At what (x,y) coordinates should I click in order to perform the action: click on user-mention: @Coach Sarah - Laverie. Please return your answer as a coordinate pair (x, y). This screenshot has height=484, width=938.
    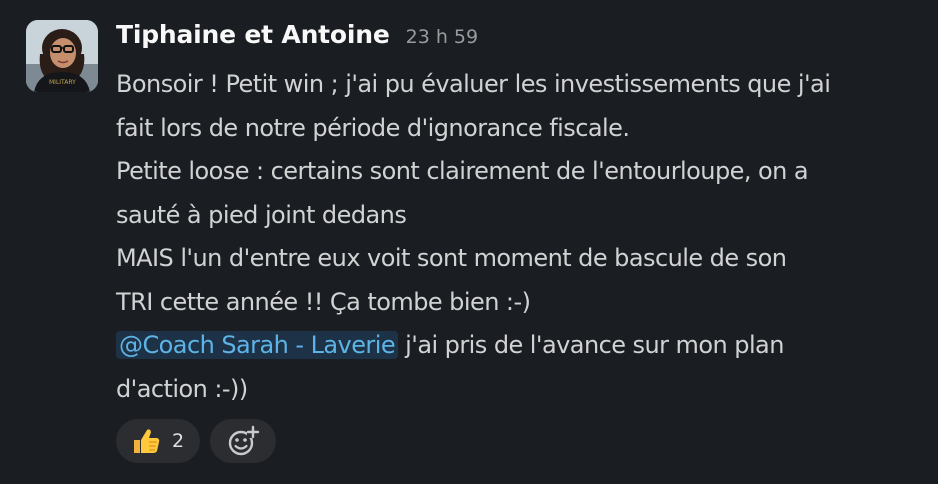
    Looking at the image, I should click on (257, 345).